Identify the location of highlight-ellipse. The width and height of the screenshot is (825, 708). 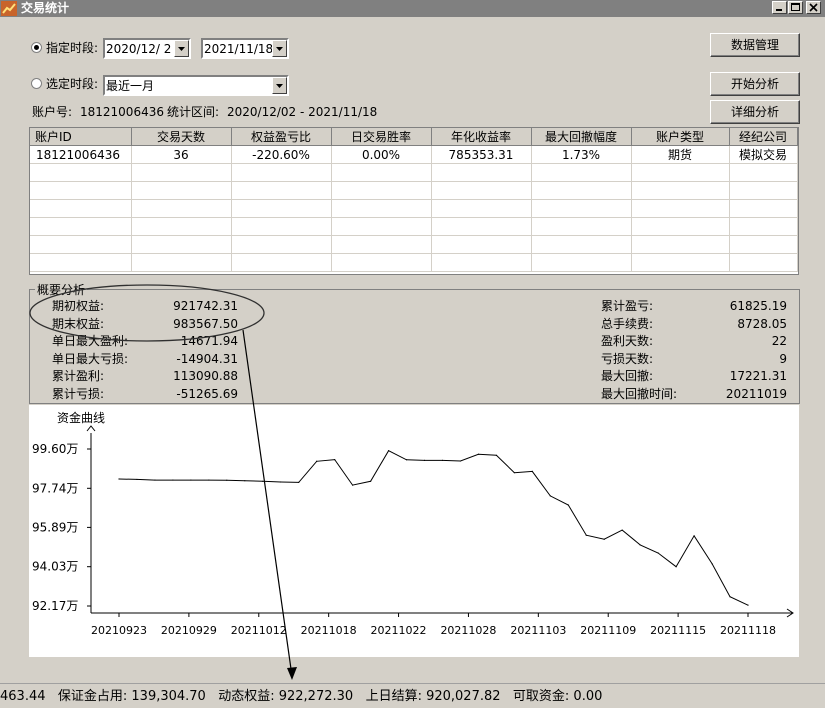
(147, 313).